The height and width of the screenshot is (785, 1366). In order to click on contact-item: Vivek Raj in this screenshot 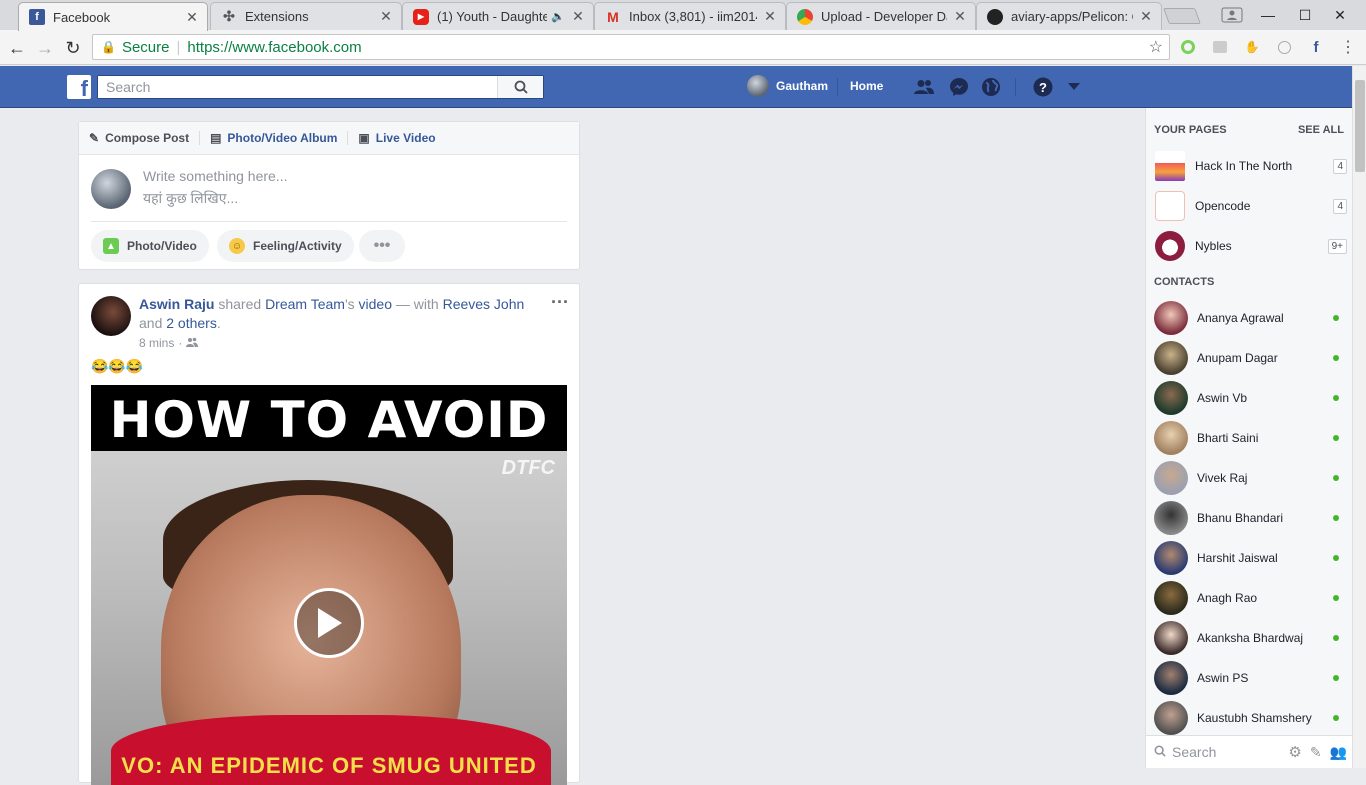, I will do `click(1249, 478)`.